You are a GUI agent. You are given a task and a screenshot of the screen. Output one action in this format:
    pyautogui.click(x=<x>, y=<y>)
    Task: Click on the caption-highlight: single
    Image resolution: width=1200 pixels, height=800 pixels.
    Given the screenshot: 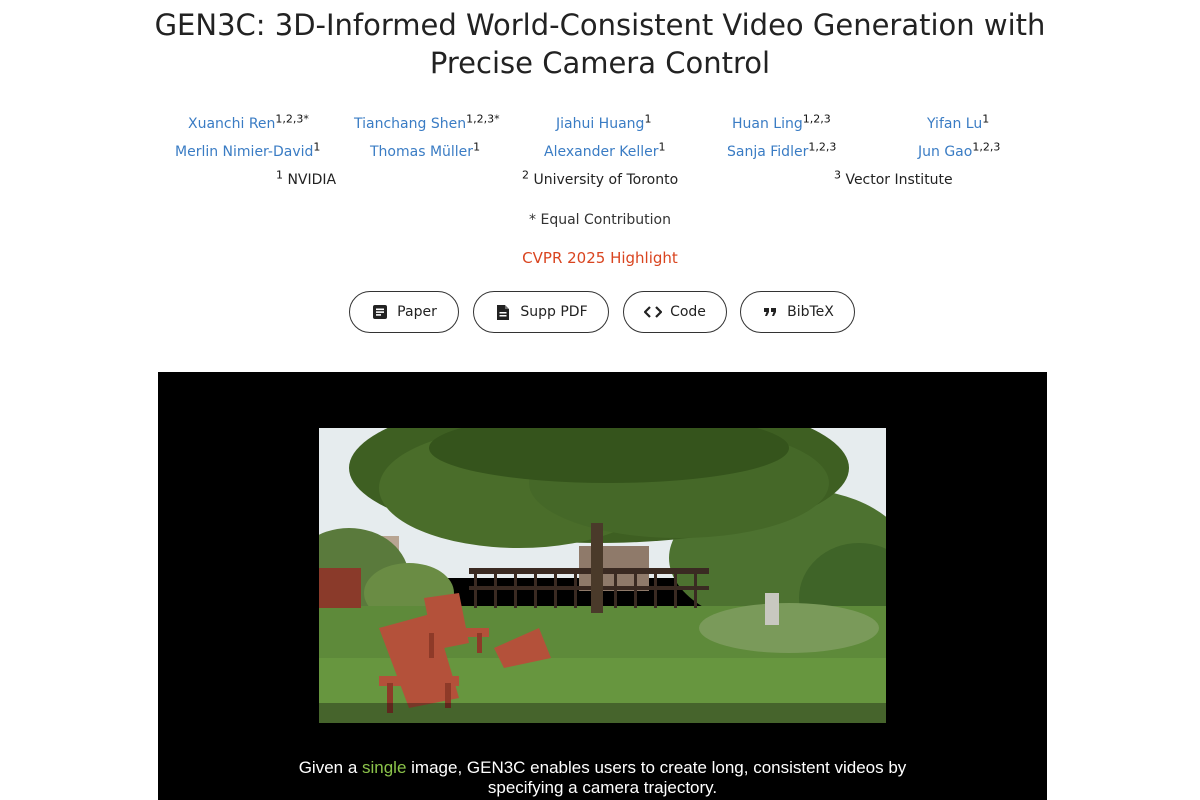 What is the action you would take?
    pyautogui.click(x=384, y=767)
    